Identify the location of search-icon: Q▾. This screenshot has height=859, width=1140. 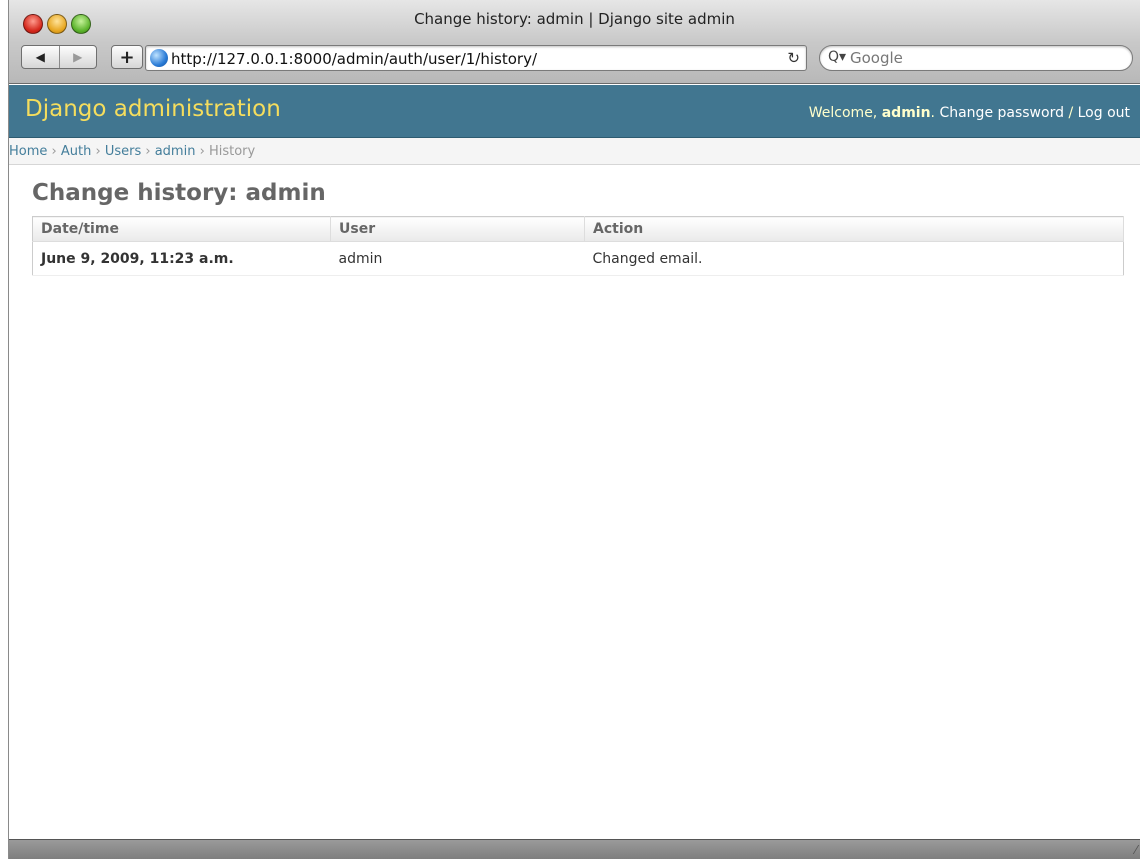
(837, 57).